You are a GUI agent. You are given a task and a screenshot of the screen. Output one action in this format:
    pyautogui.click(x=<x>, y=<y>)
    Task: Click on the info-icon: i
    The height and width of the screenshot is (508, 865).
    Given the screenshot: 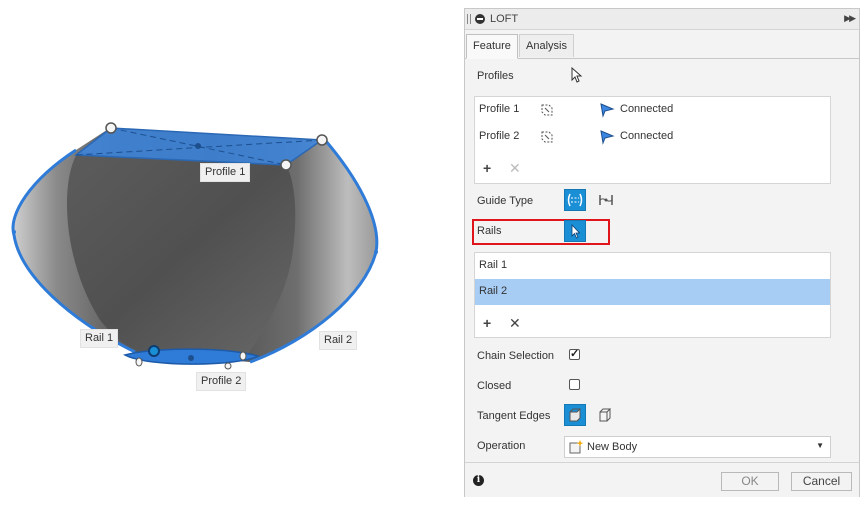 What is the action you would take?
    pyautogui.click(x=478, y=480)
    